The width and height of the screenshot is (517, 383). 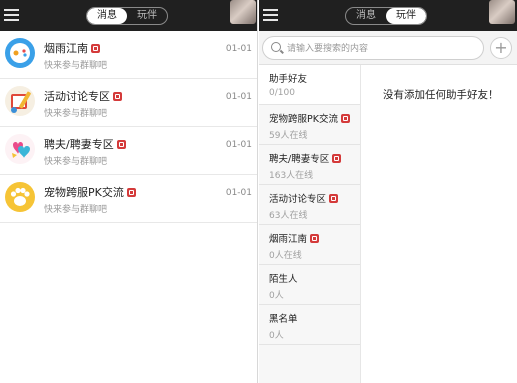 I want to click on group-count: 0人在线, so click(x=285, y=256).